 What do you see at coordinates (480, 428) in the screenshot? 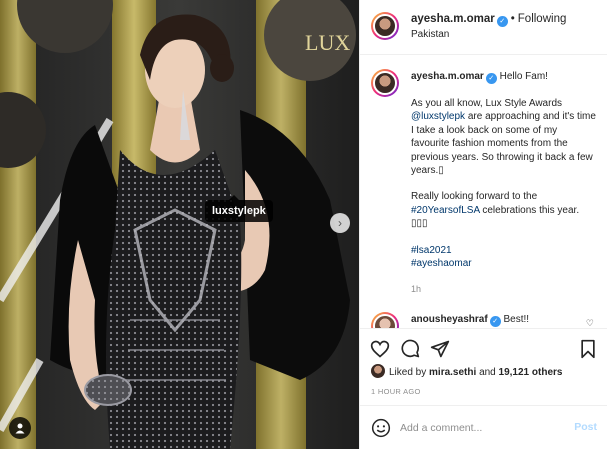
I see `comment-input` at bounding box center [480, 428].